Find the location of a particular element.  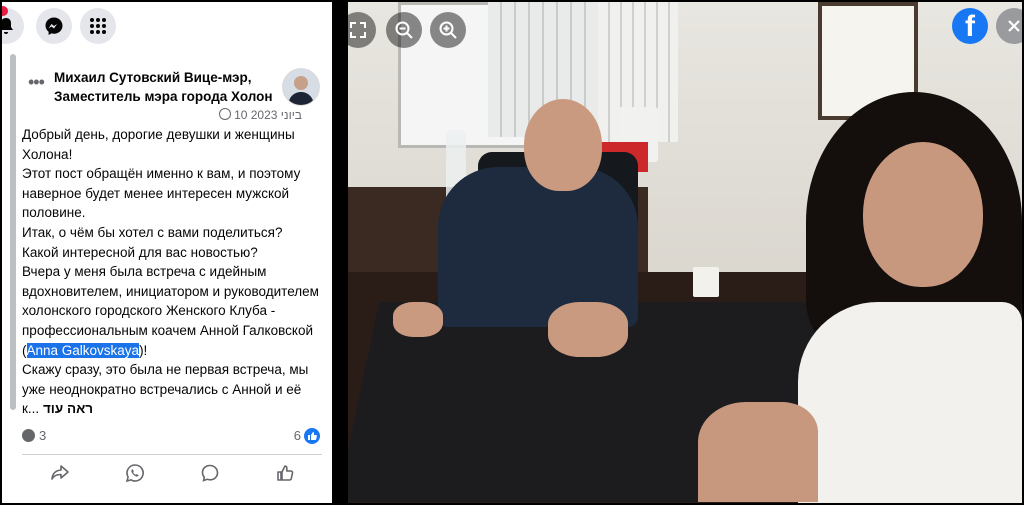

like-count: 6 is located at coordinates (307, 436).